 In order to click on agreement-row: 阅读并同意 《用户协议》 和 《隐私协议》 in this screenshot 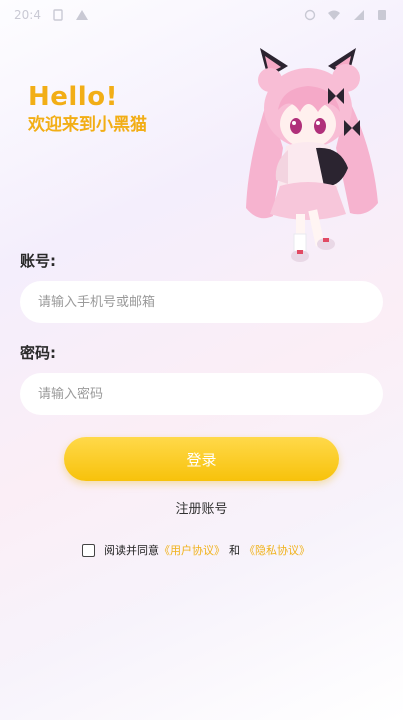, I will do `click(196, 550)`.